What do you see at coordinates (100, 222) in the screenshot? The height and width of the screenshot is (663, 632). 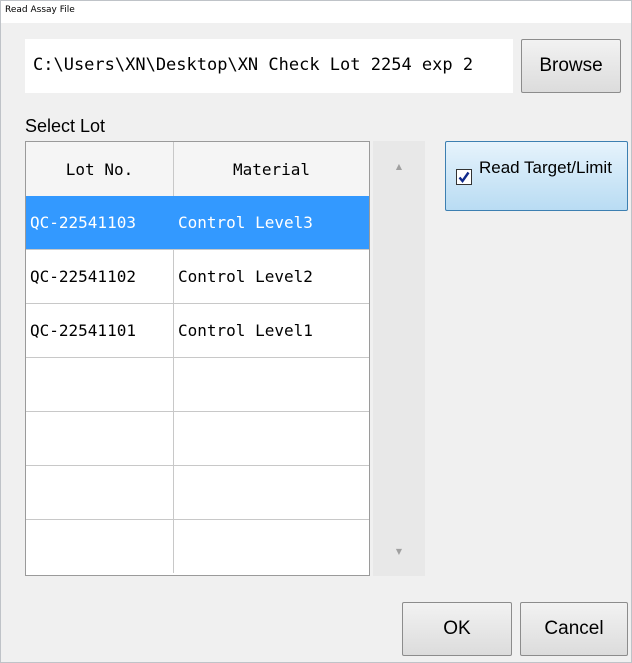 I see `lot-number-cell: QC-22541103` at bounding box center [100, 222].